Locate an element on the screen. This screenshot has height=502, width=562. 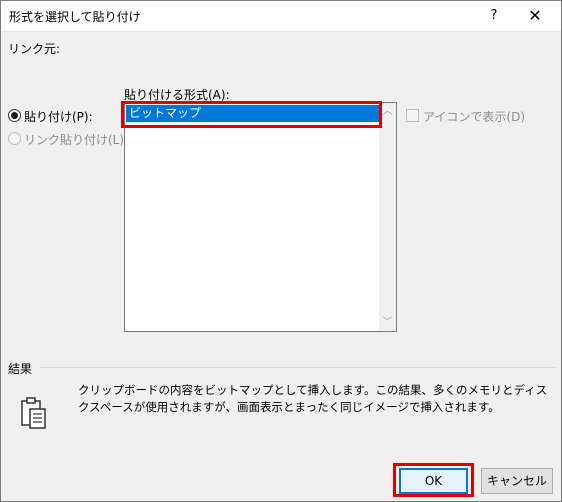
display-as-icon-label: アイコンで表示(D) is located at coordinates (474, 116).